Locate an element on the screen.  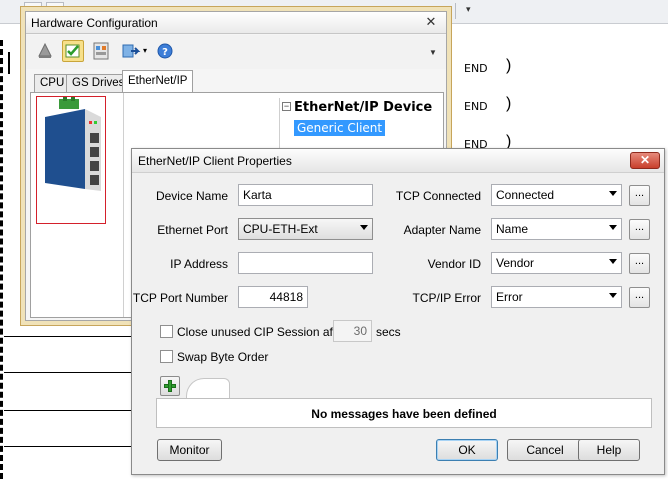
module-list-icon is located at coordinates (101, 51).